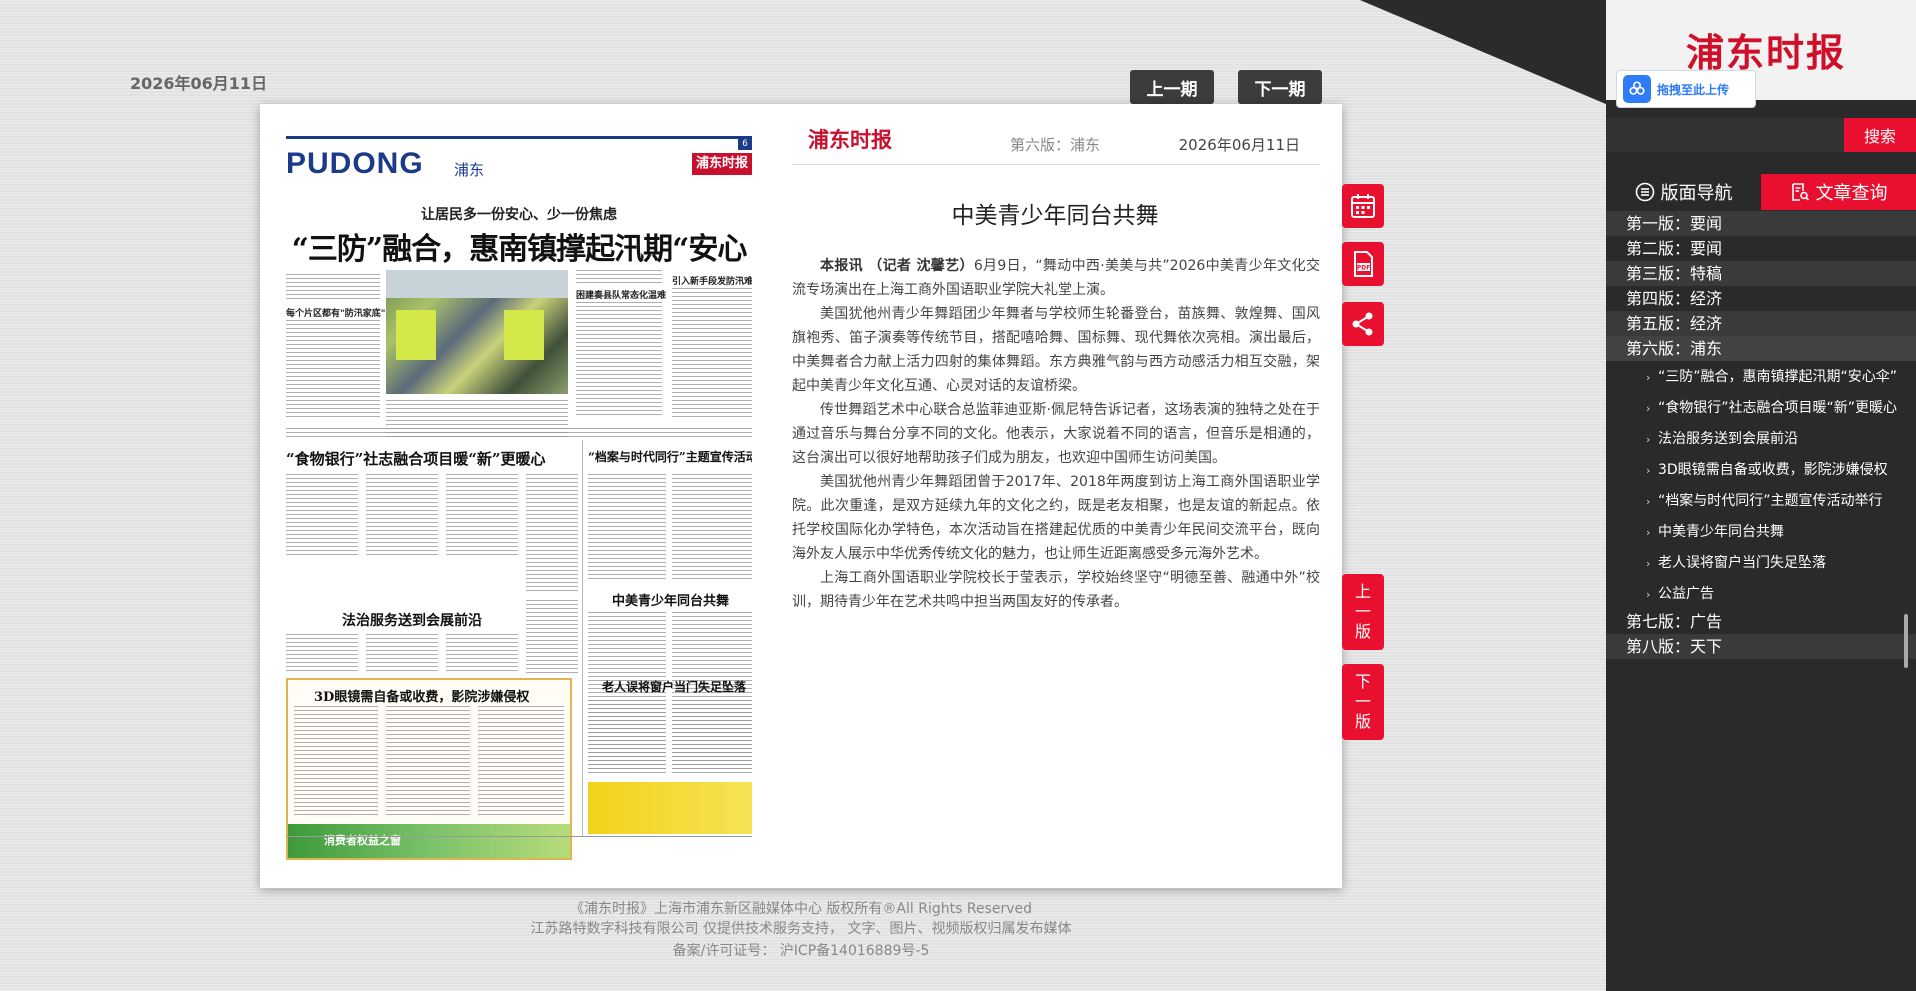  I want to click on prev-page-label: 上一版, so click(1363, 611).